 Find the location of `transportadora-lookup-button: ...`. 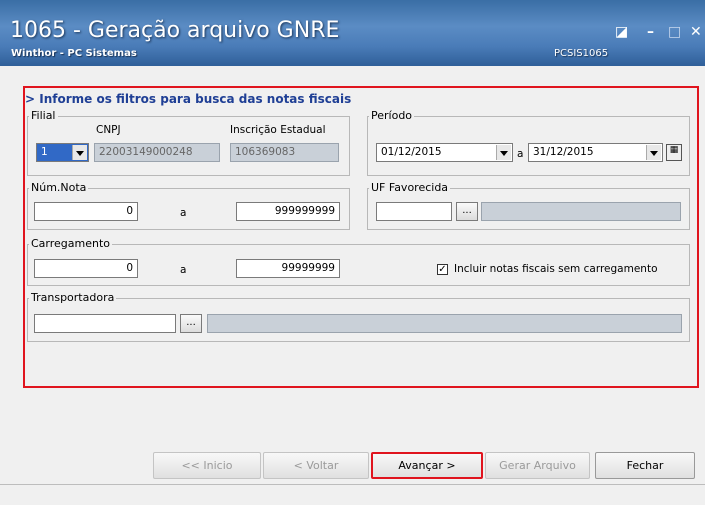

transportadora-lookup-button: ... is located at coordinates (191, 323).